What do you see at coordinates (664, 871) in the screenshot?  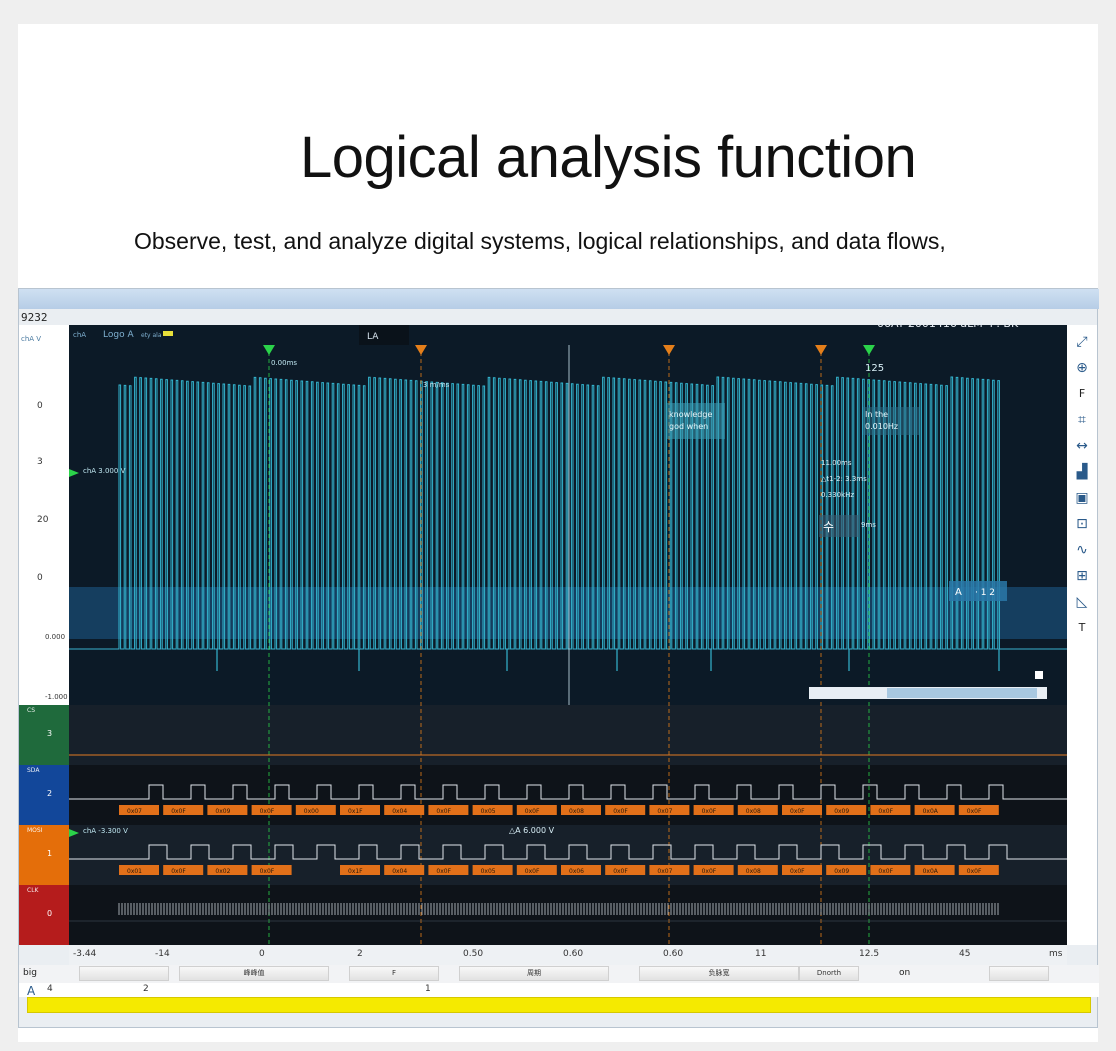 I see `decode-mosi-label: 0x07` at bounding box center [664, 871].